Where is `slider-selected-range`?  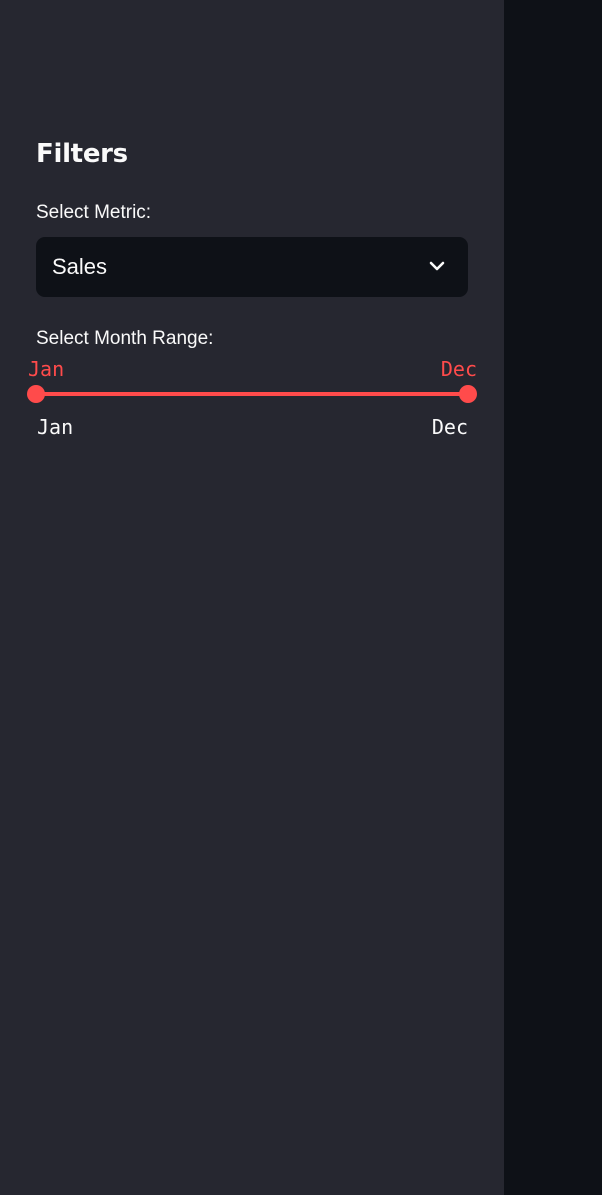 slider-selected-range is located at coordinates (252, 394).